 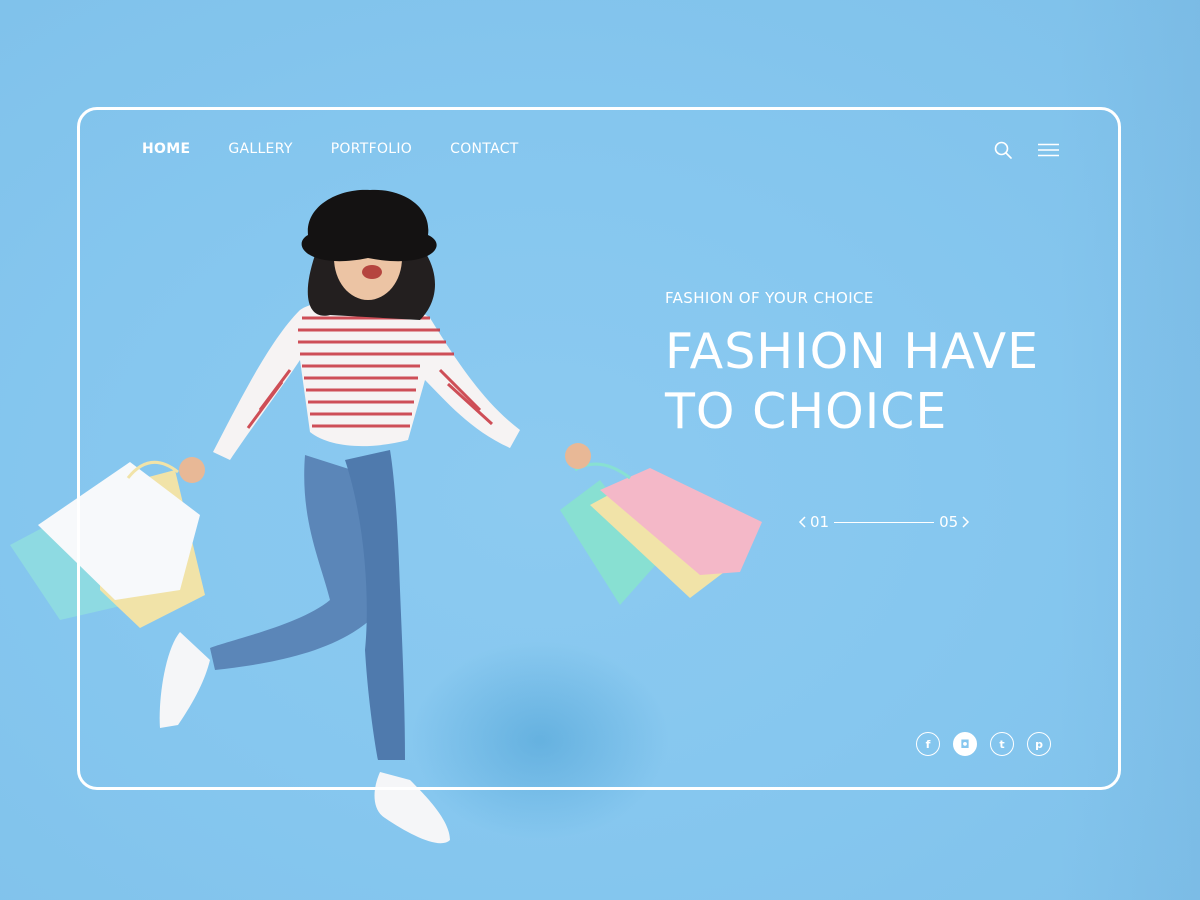 What do you see at coordinates (965, 522) in the screenshot?
I see `chevron-right-icon` at bounding box center [965, 522].